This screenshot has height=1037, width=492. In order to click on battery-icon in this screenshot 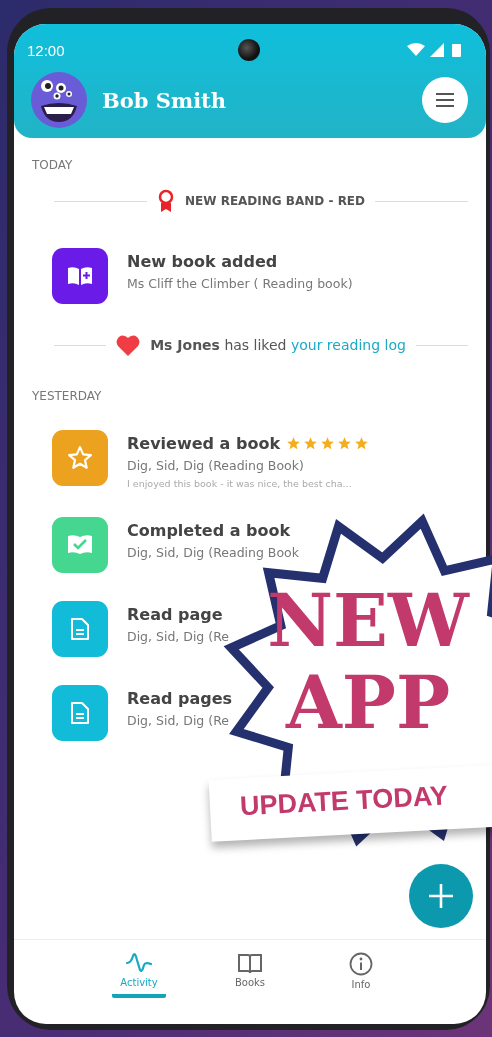, I will do `click(456, 50)`.